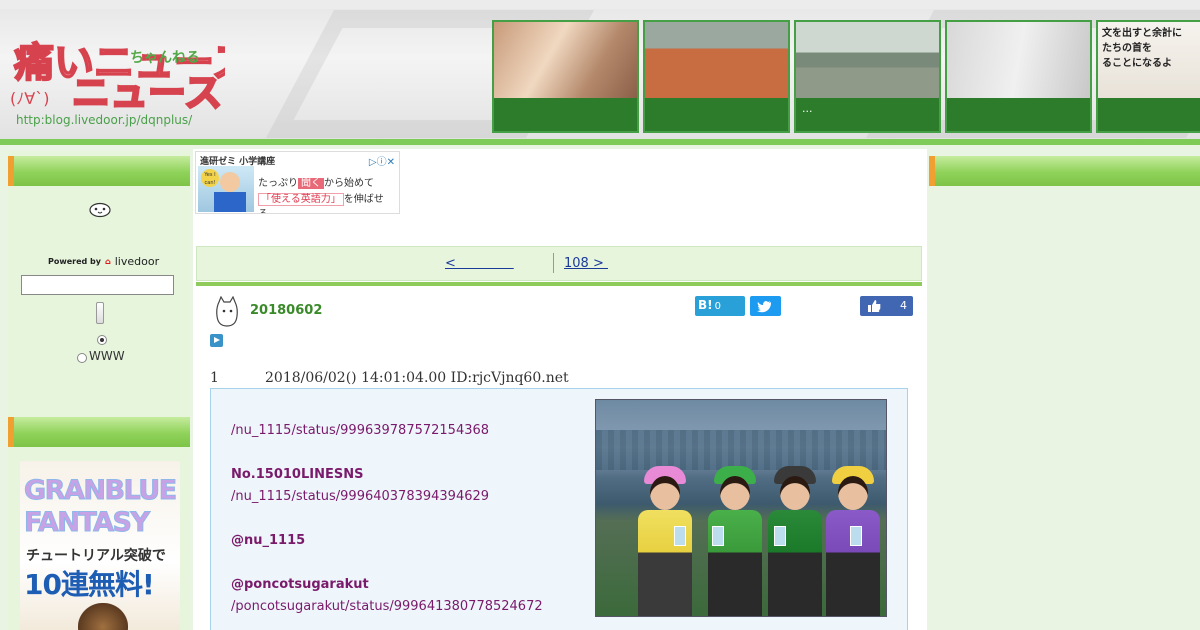 The height and width of the screenshot is (630, 1200). I want to click on thumbs-up-icon, so click(874, 306).